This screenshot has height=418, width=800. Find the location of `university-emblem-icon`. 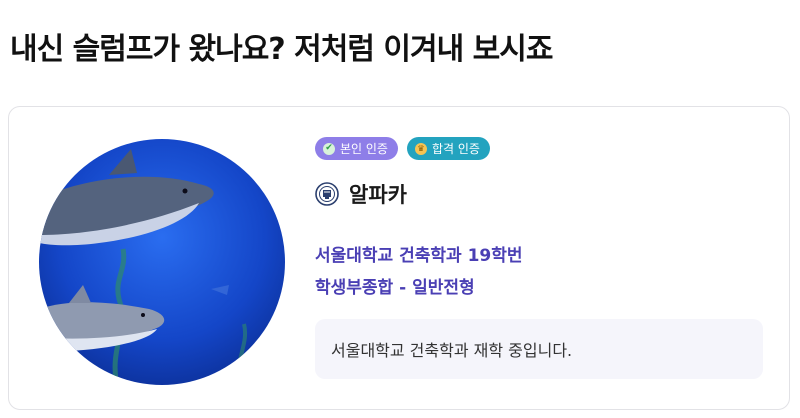

university-emblem-icon is located at coordinates (327, 194).